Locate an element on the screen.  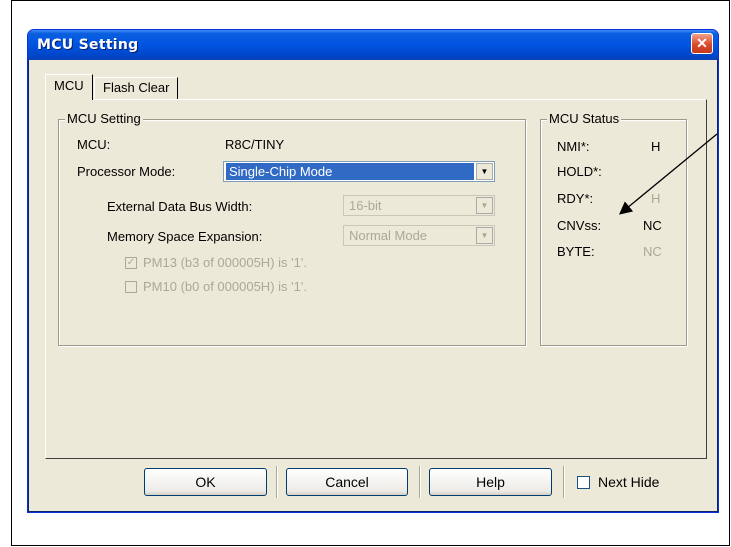
annotation-arrow is located at coordinates (668, 174).